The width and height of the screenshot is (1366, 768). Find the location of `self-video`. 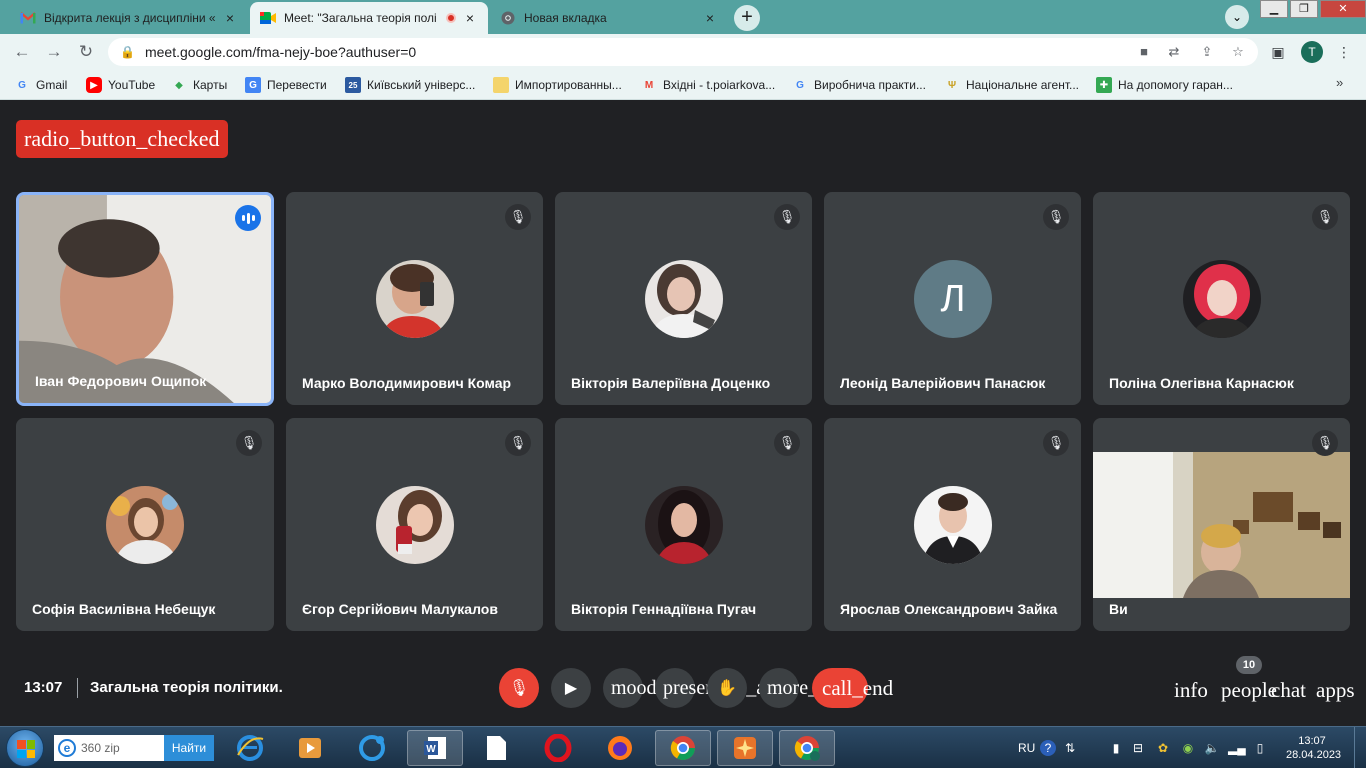

self-video is located at coordinates (1221, 525).